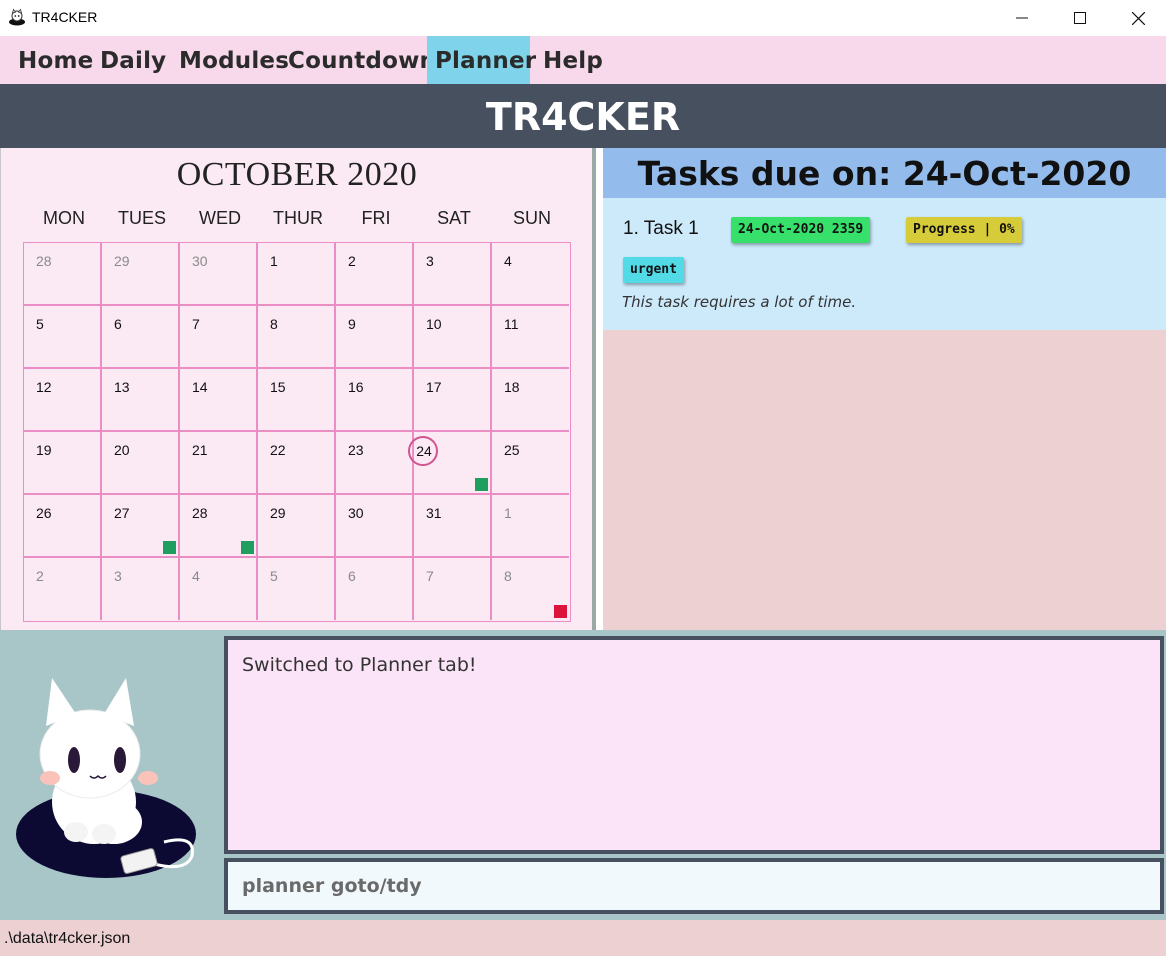 Image resolution: width=1166 pixels, height=956 pixels. I want to click on calendar-day-cell: 11, so click(530, 337).